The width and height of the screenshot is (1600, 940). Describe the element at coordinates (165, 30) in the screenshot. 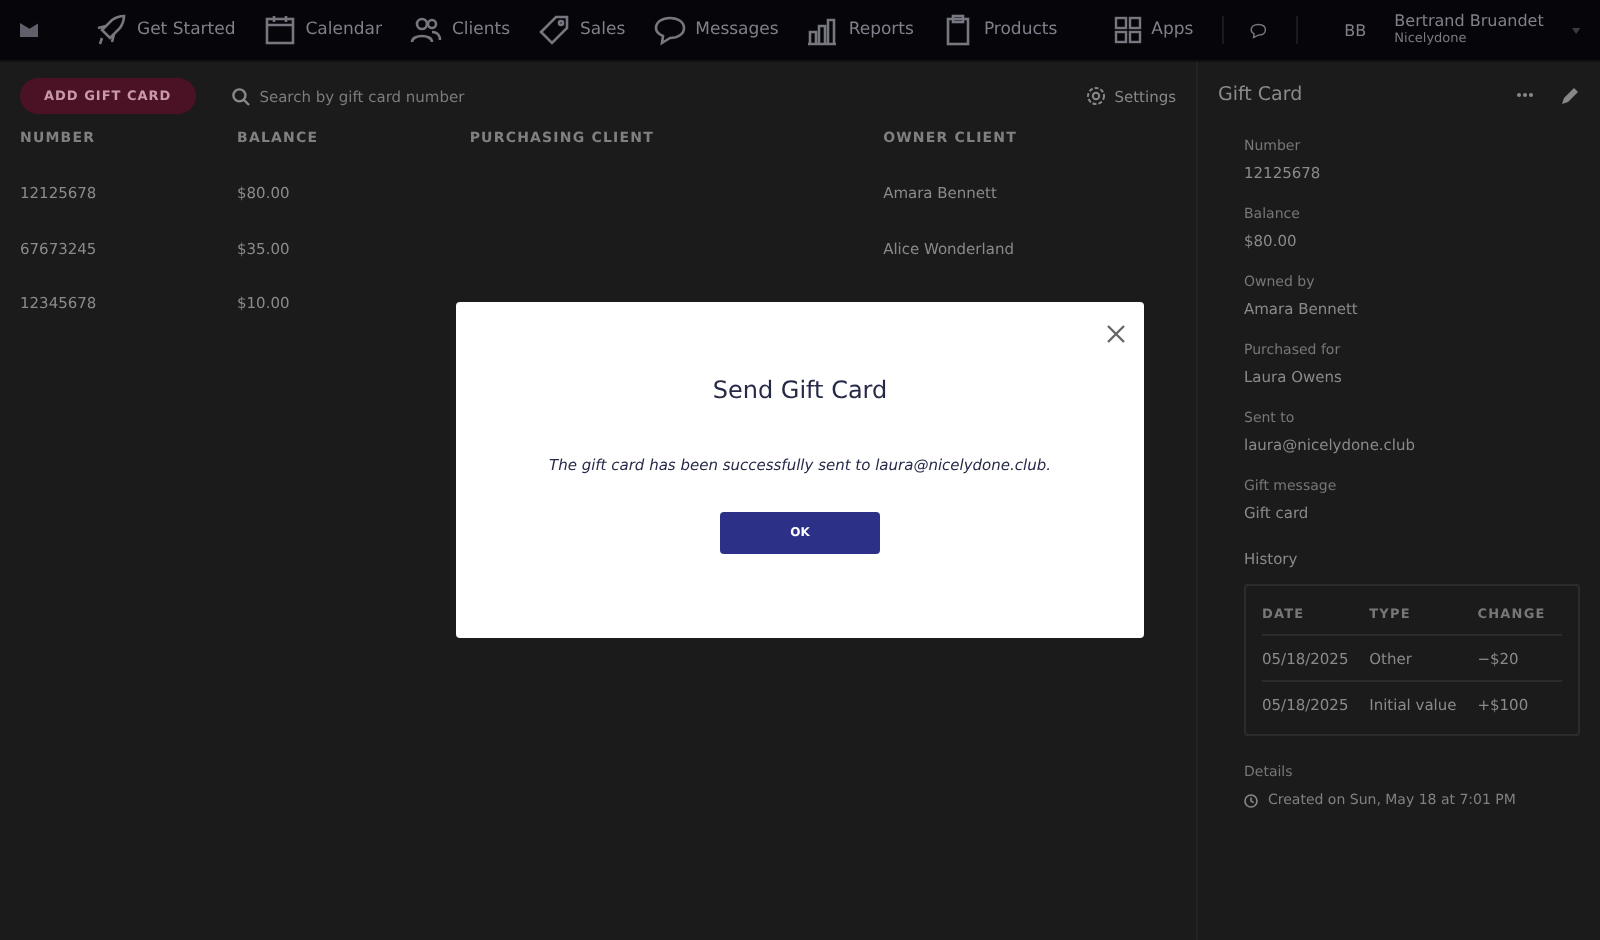

I see `nav-item: Get Started` at that location.